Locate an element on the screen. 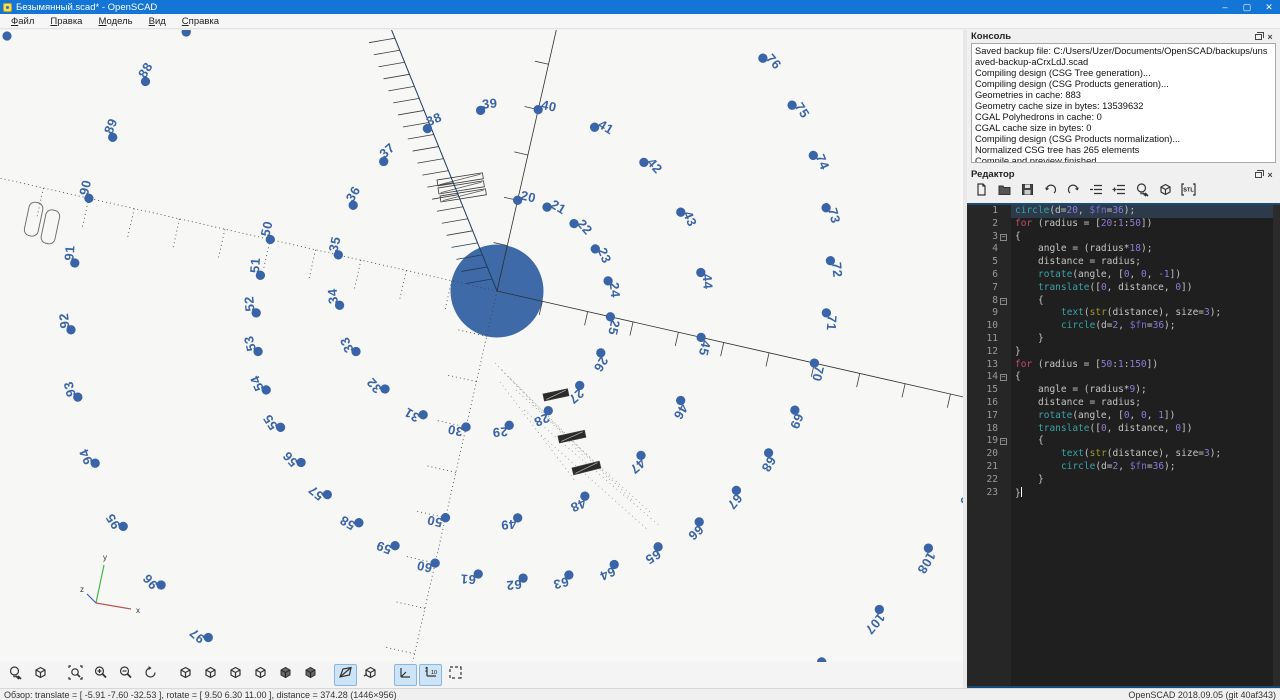  menu-2: Модель is located at coordinates (115, 21).